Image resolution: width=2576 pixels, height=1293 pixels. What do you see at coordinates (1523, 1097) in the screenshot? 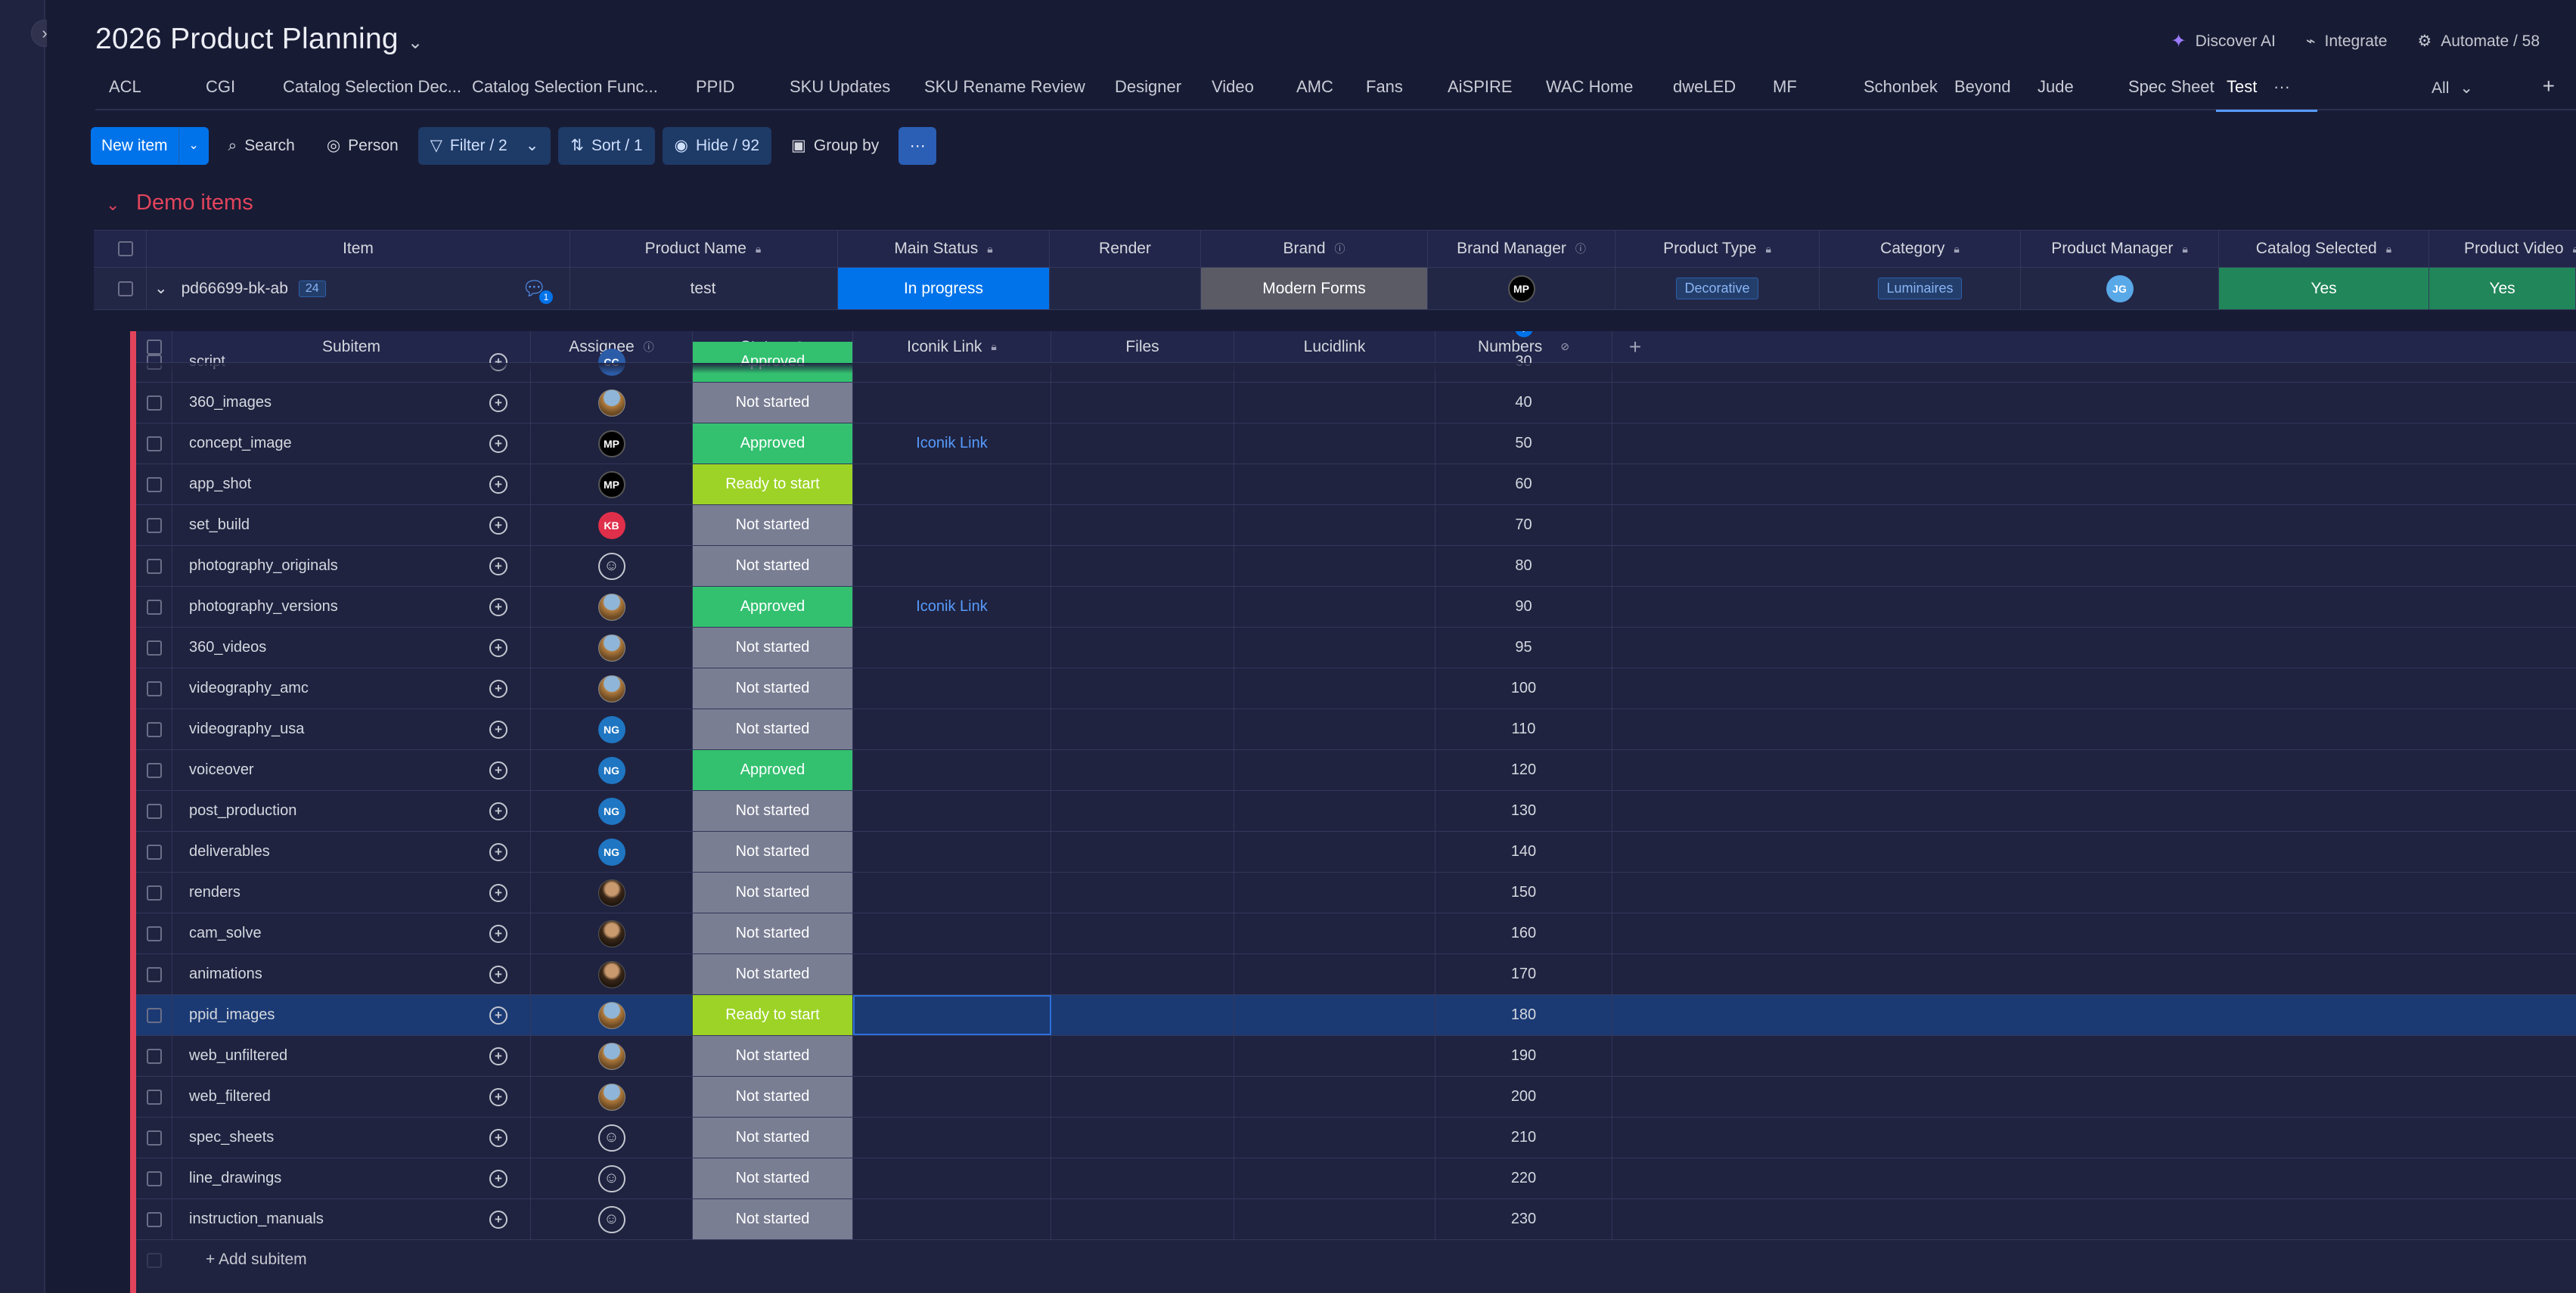
I see `numbers-cell: 200` at bounding box center [1523, 1097].